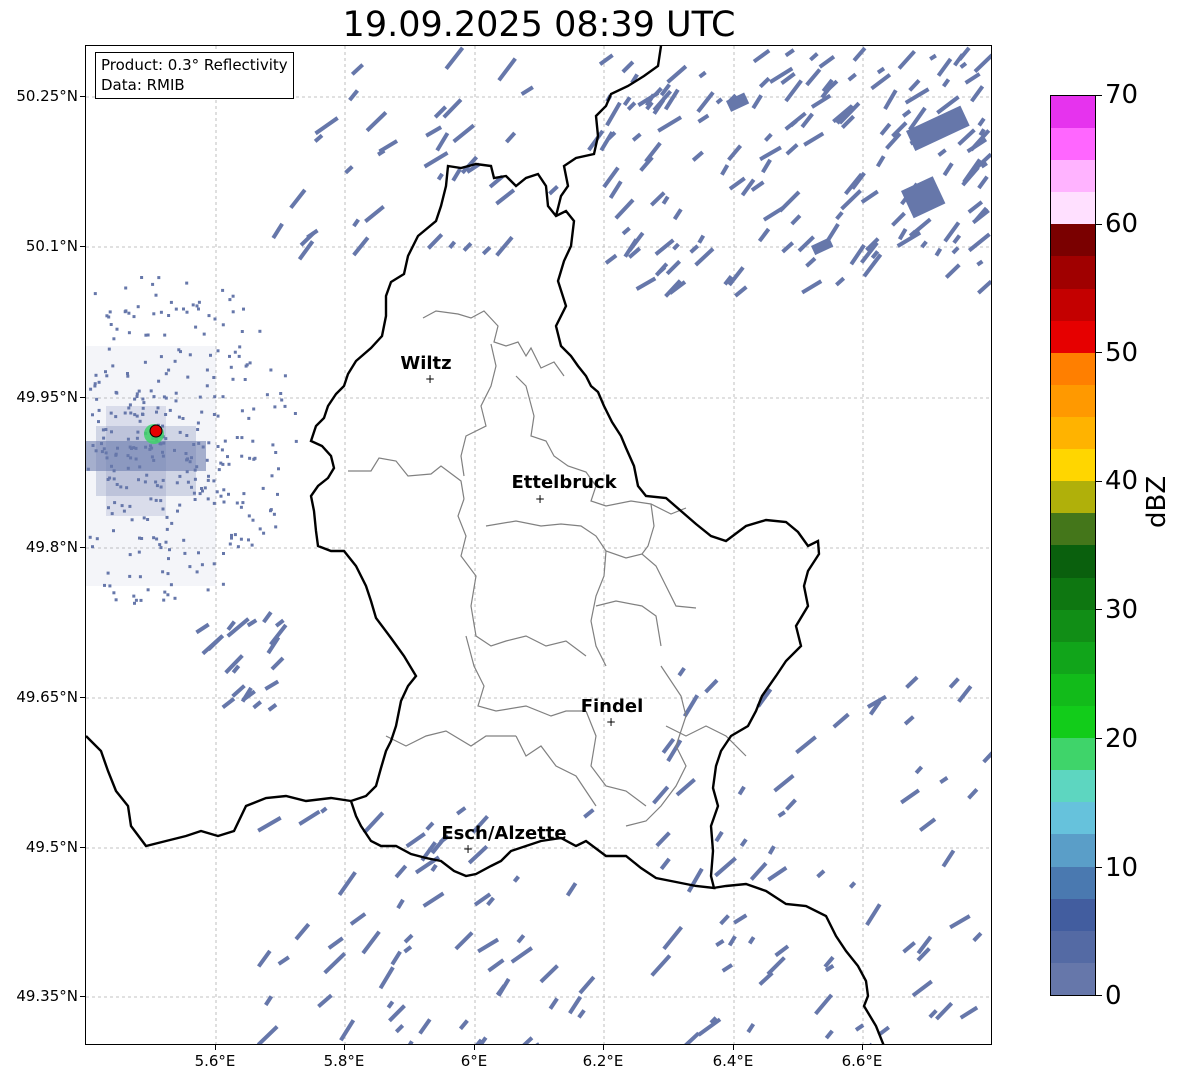 This screenshot has height=1081, width=1184. I want to click on lon-tick-label: 6.2°E, so click(603, 1061).